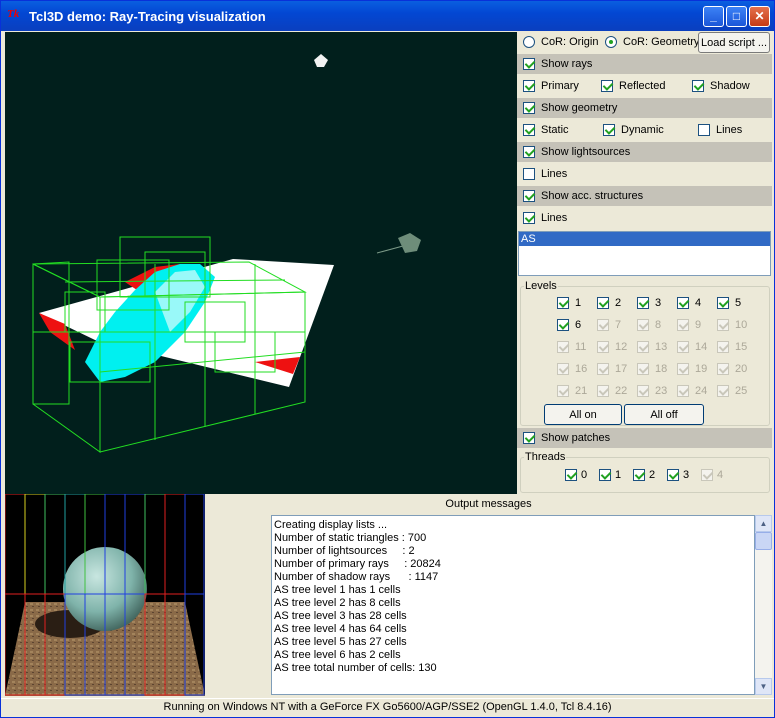 This screenshot has height=718, width=775. I want to click on cor-origin-radio: CoR: Origin, so click(560, 42).